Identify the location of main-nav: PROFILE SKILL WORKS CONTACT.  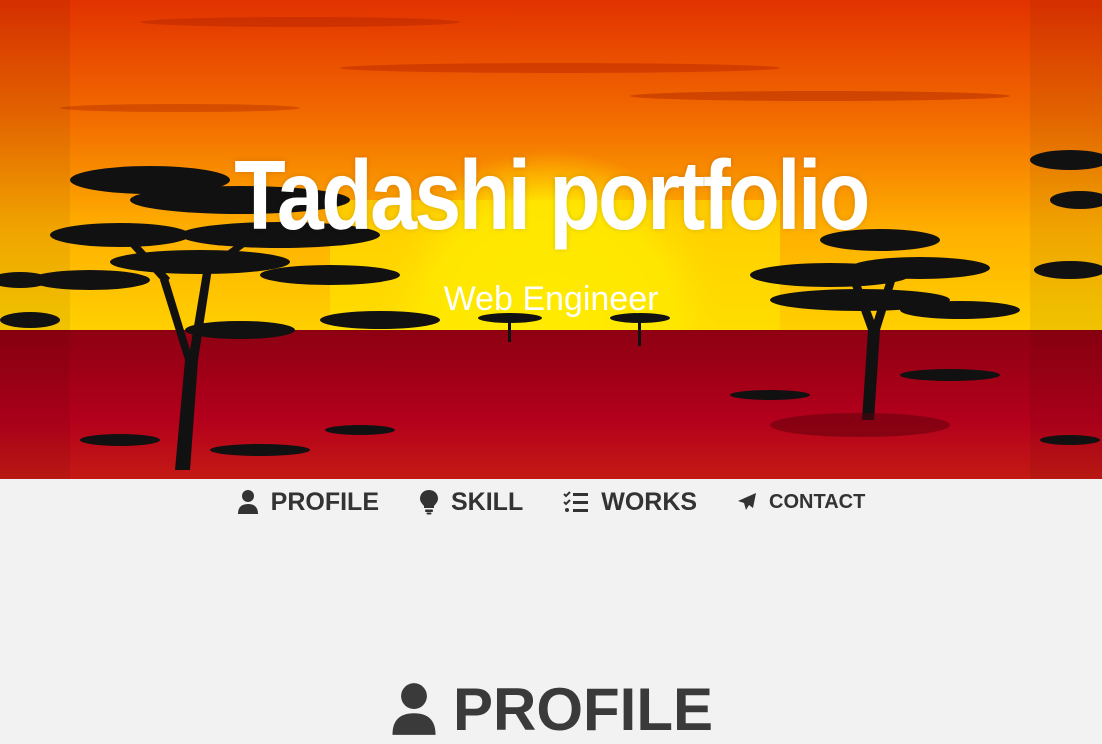
(551, 502).